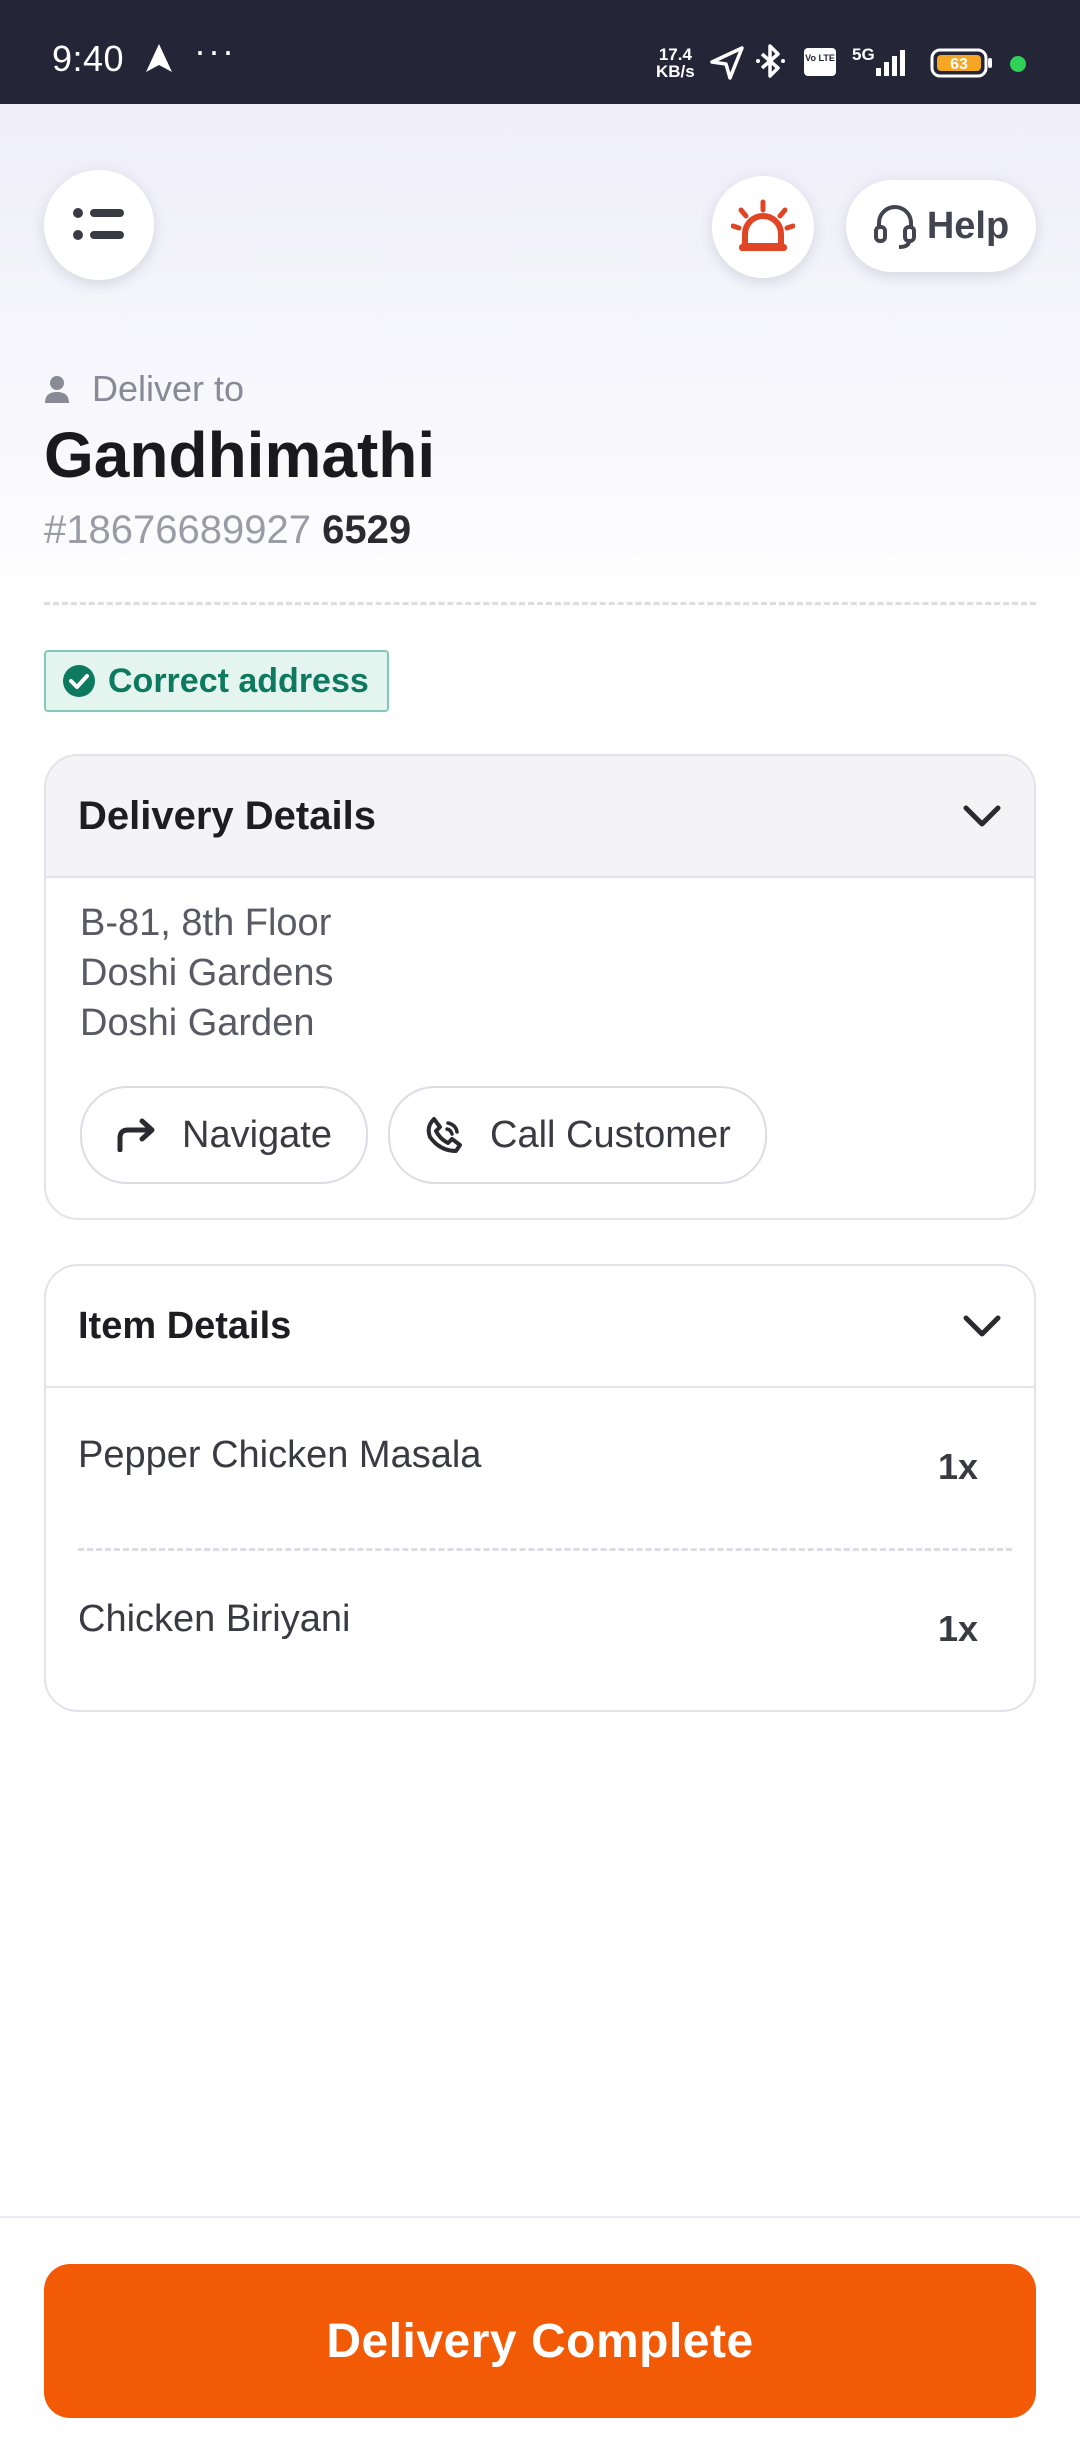 The height and width of the screenshot is (2462, 1080). Describe the element at coordinates (240, 455) in the screenshot. I see `customer-name: Gandhimathi` at that location.